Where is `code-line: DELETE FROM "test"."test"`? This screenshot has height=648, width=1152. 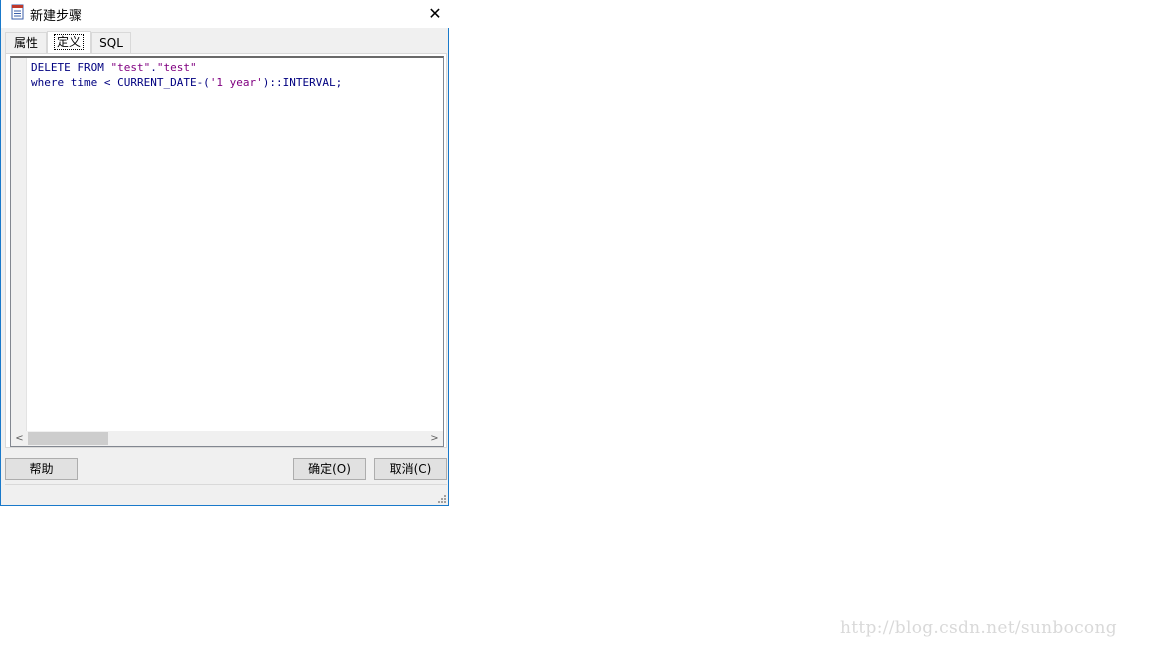
code-line: DELETE FROM "test"."test" is located at coordinates (186, 67).